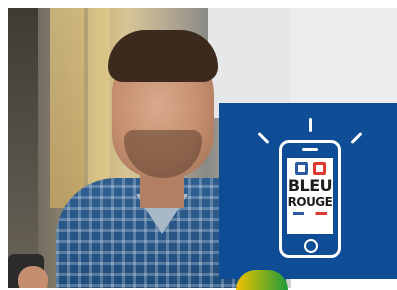 Image resolution: width=397 pixels, height=290 pixels. What do you see at coordinates (343, 56) in the screenshot?
I see `light-panel` at bounding box center [343, 56].